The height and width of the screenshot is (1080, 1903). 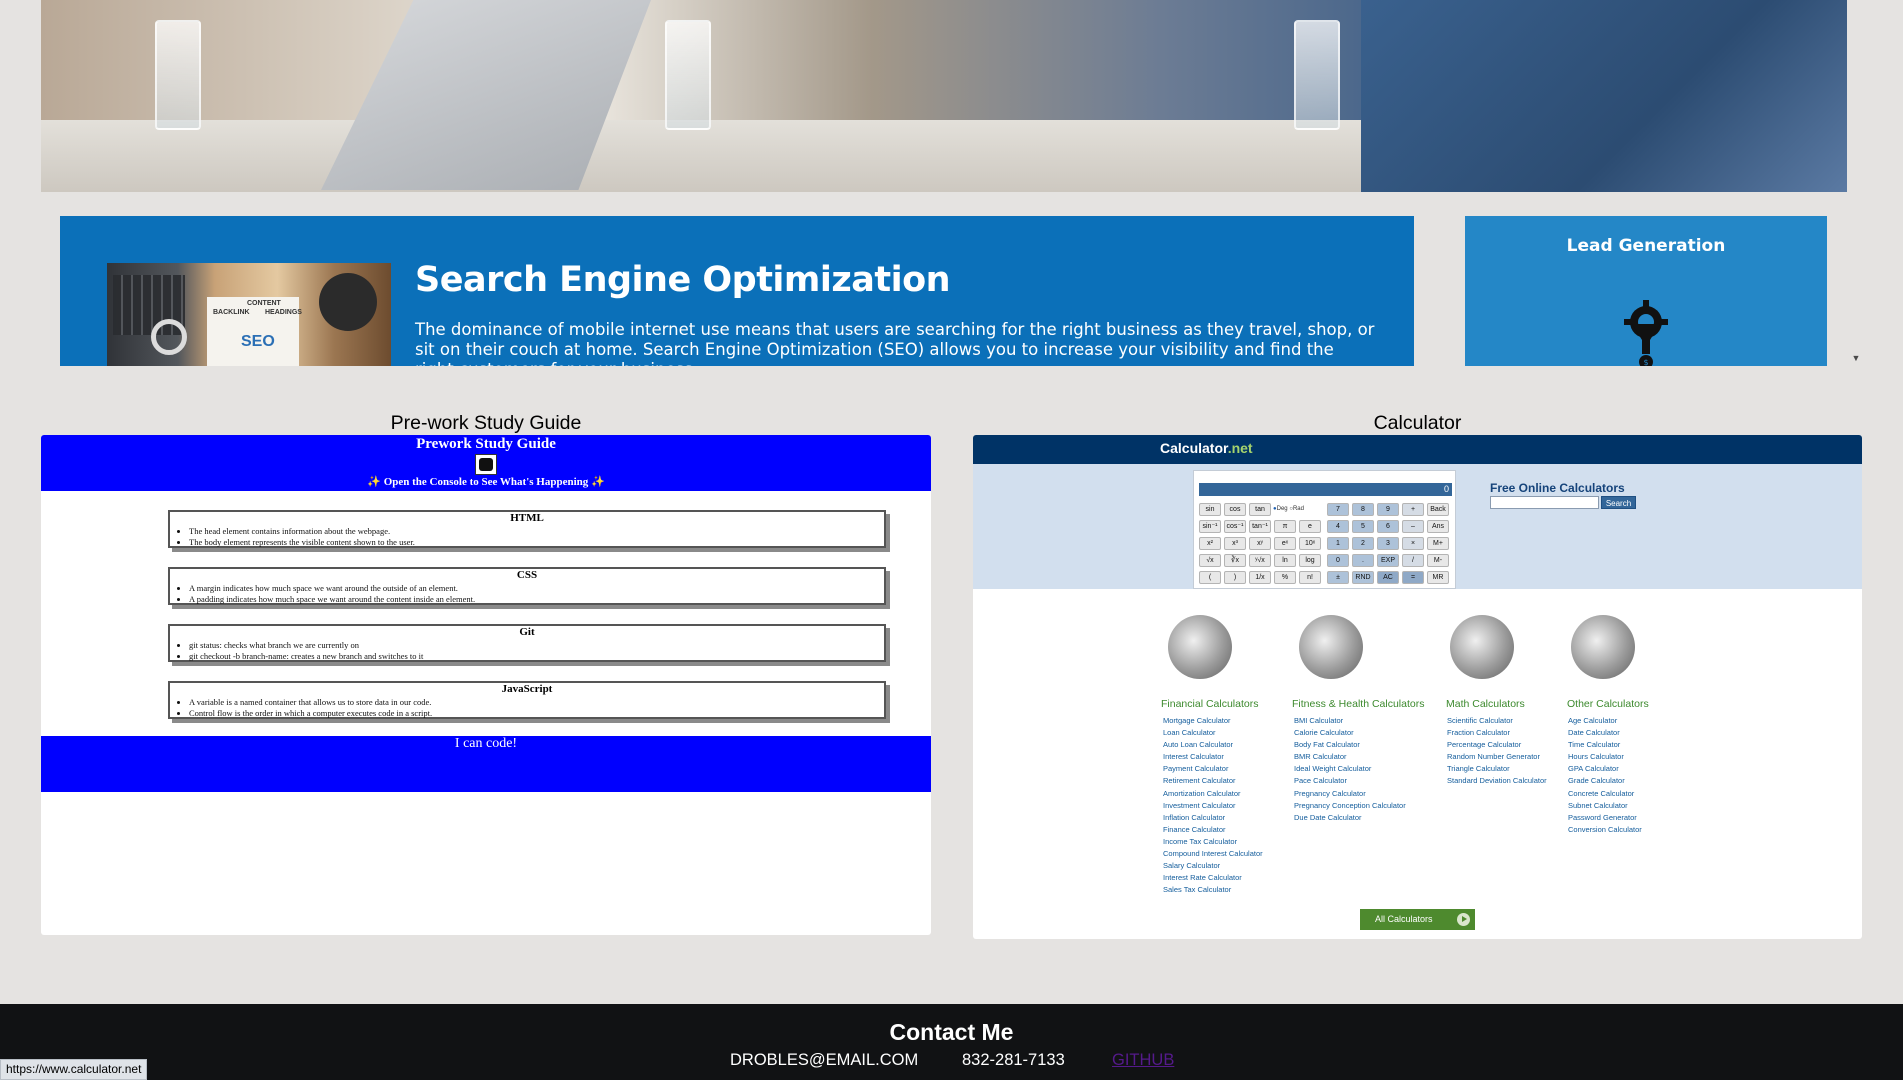 I want to click on calc-key: 6, so click(x=1388, y=526).